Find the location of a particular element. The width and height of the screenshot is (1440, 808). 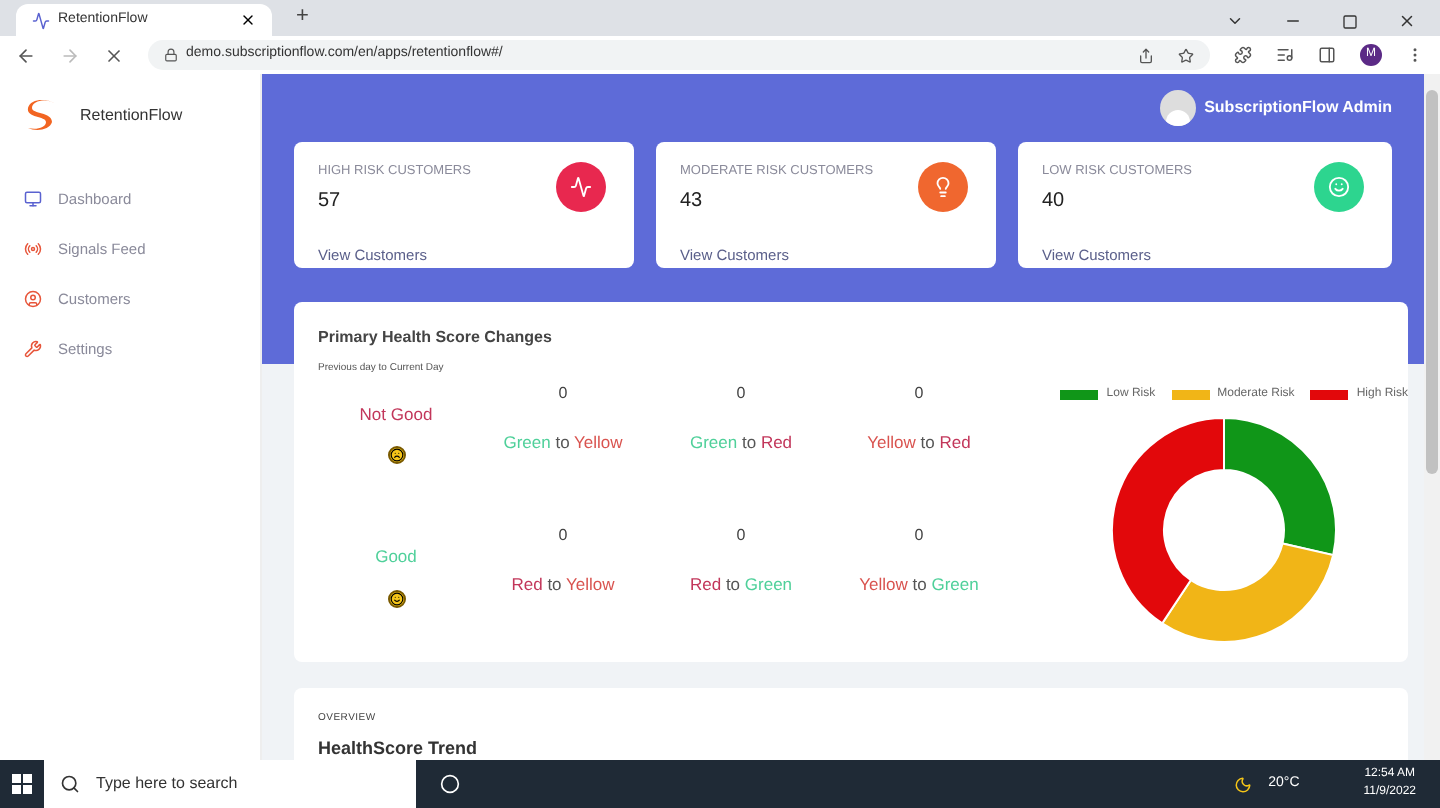

moon-icon is located at coordinates (1243, 784).